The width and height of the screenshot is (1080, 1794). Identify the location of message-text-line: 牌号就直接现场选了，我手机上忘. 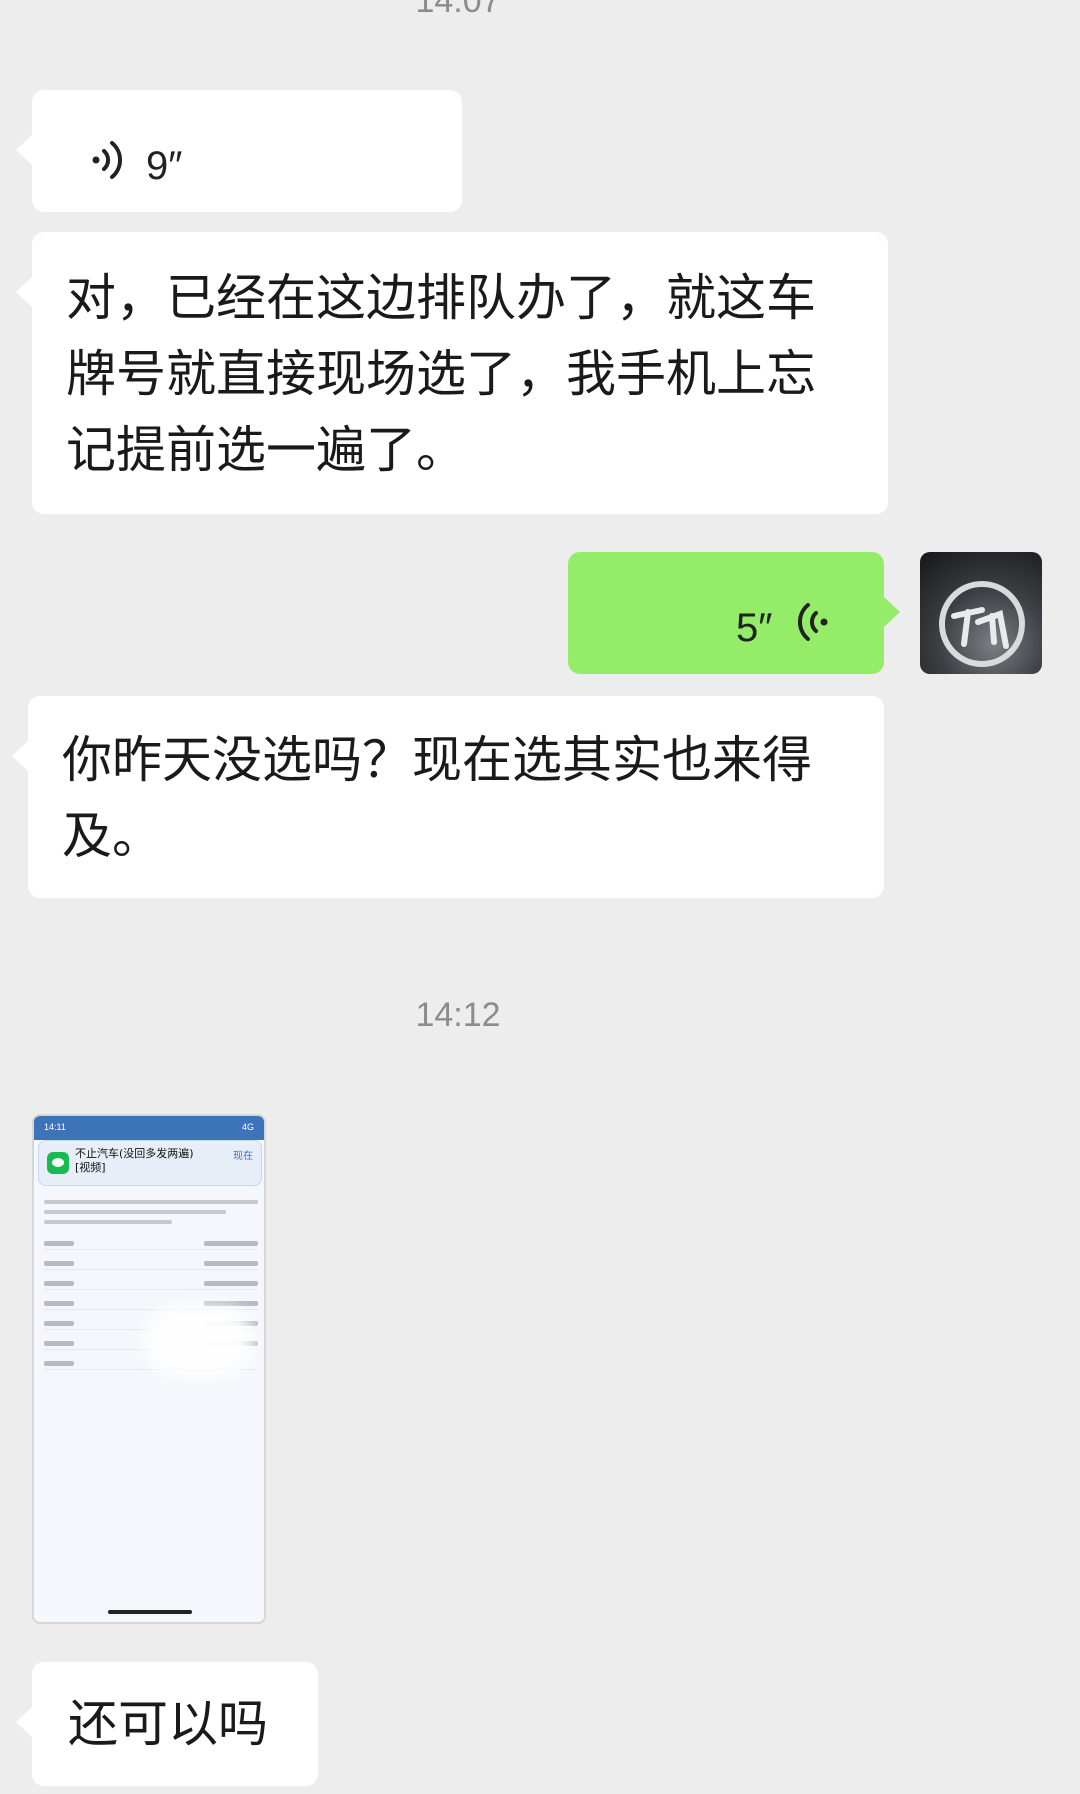
(441, 374).